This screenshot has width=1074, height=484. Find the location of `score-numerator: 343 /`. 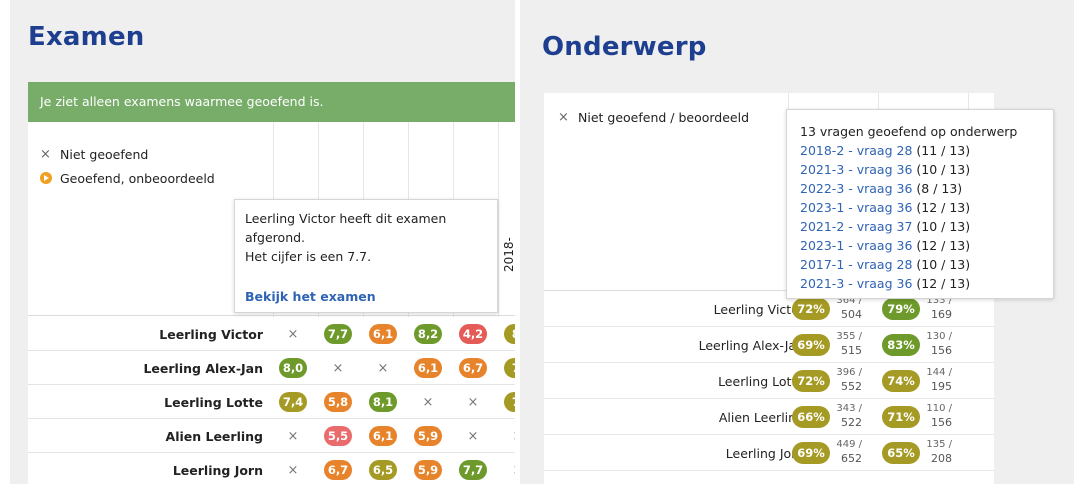

score-numerator: 343 / is located at coordinates (849, 408).